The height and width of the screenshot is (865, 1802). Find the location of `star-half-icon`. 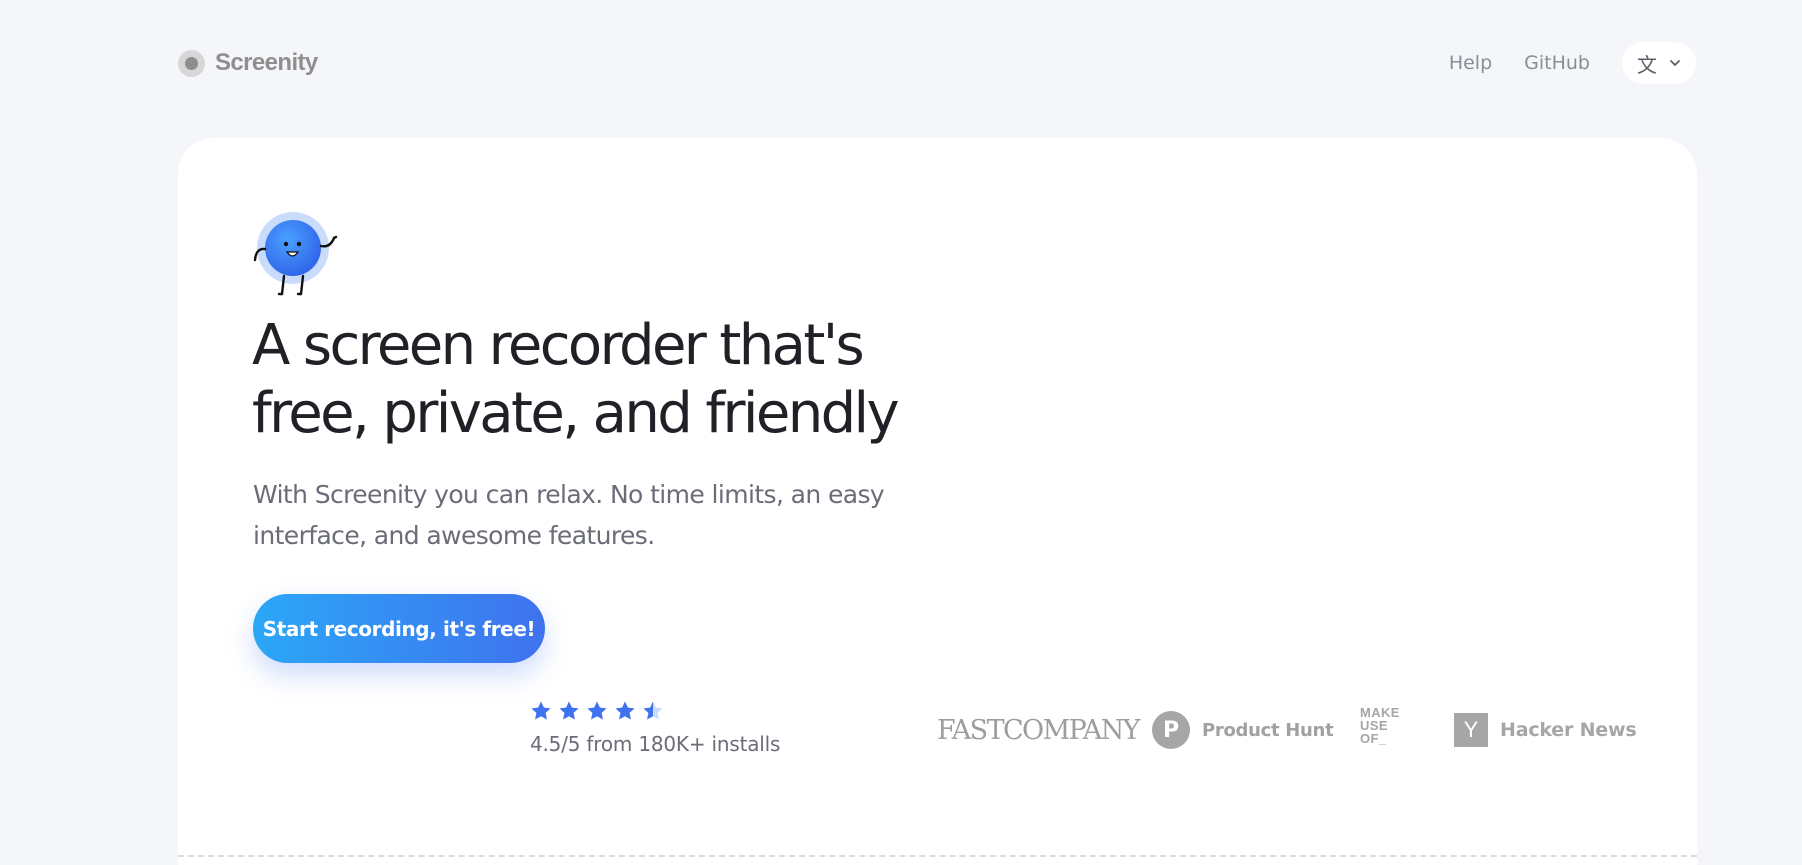

star-half-icon is located at coordinates (653, 710).